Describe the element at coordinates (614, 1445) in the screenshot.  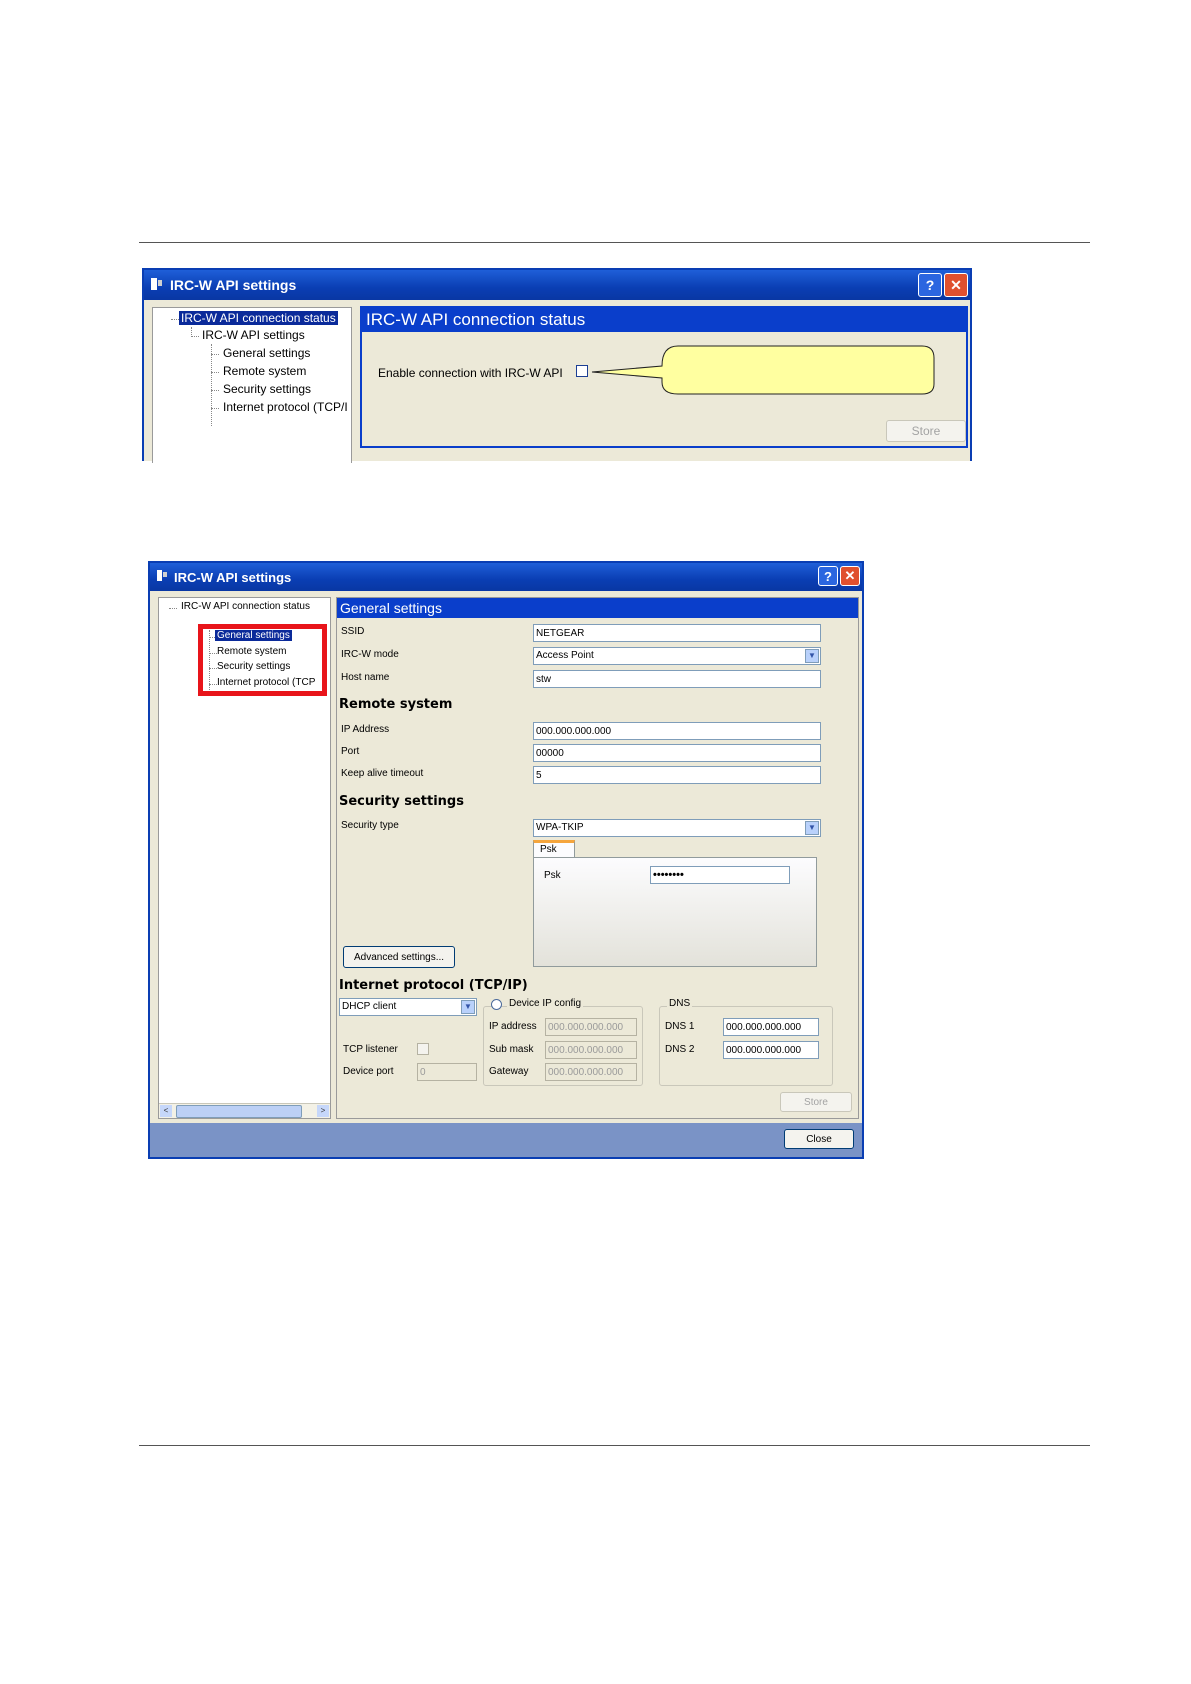
I see `bottom-rule` at that location.